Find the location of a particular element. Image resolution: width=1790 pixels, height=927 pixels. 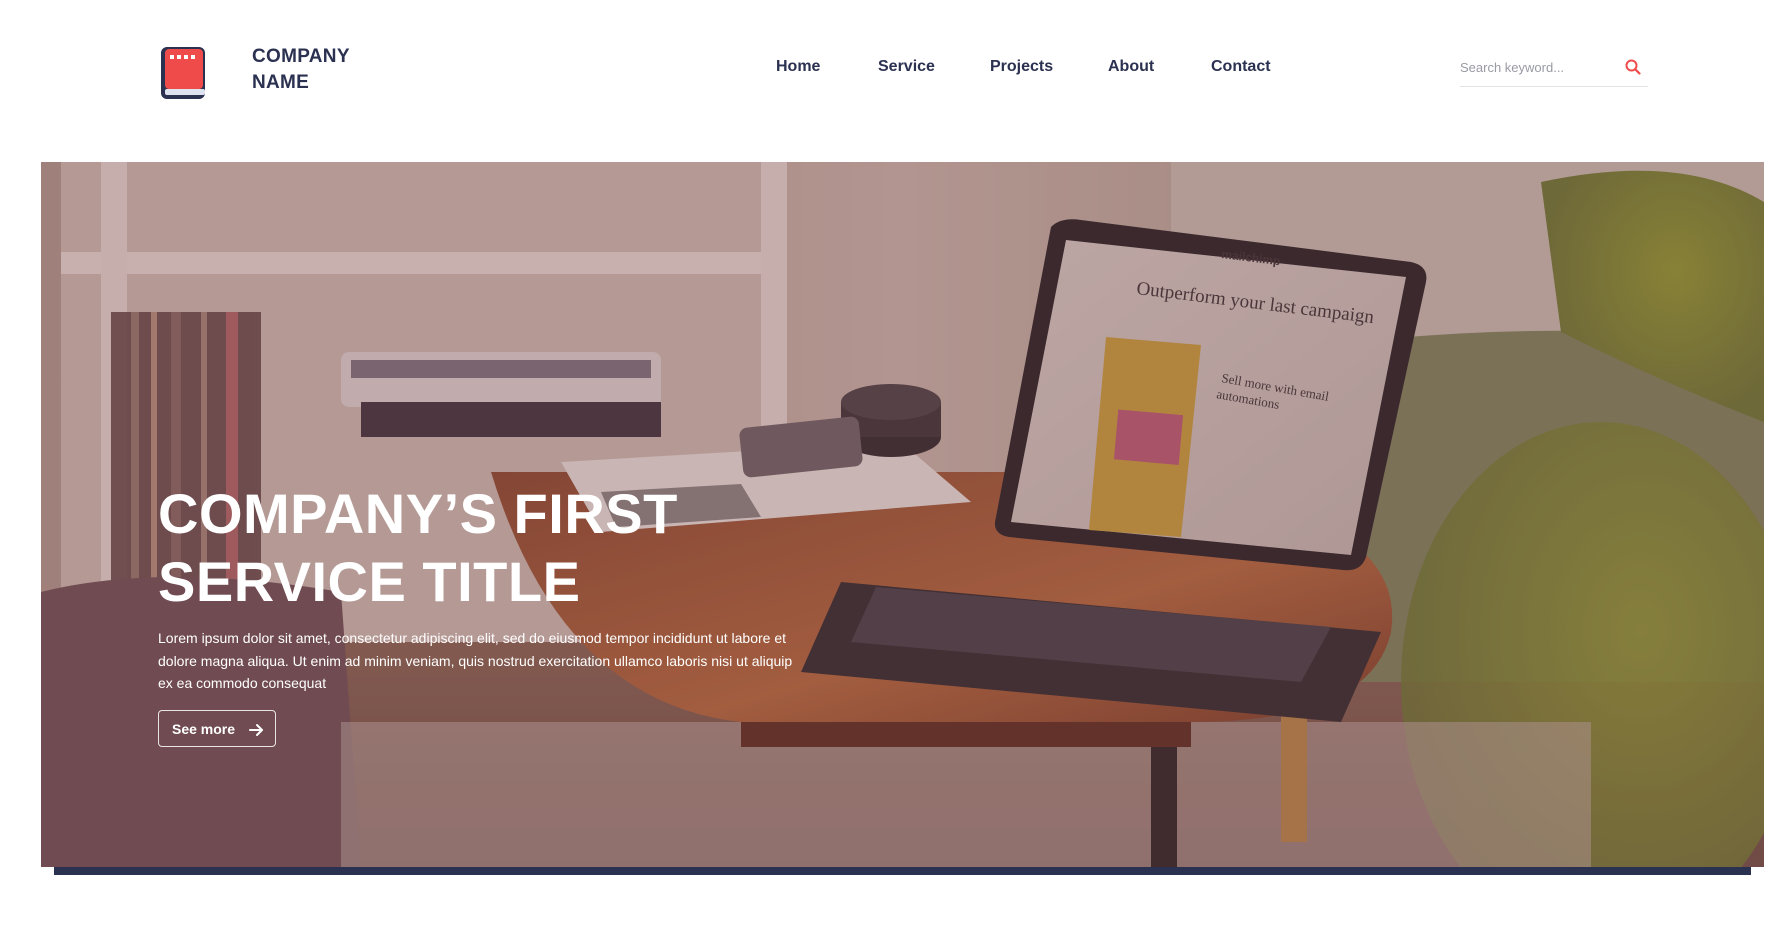

nav-item-service: Service is located at coordinates (906, 67).